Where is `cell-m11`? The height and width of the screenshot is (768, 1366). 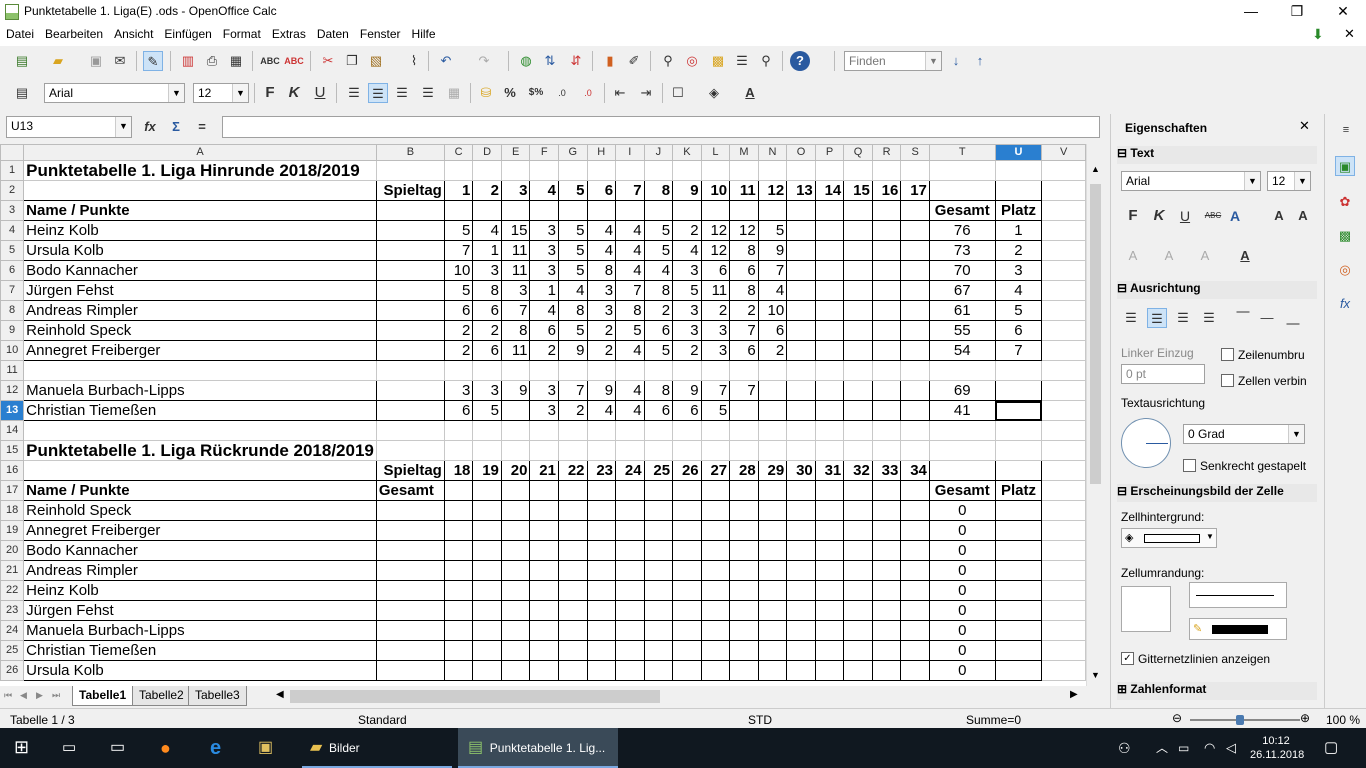
cell-m11 is located at coordinates (744, 370).